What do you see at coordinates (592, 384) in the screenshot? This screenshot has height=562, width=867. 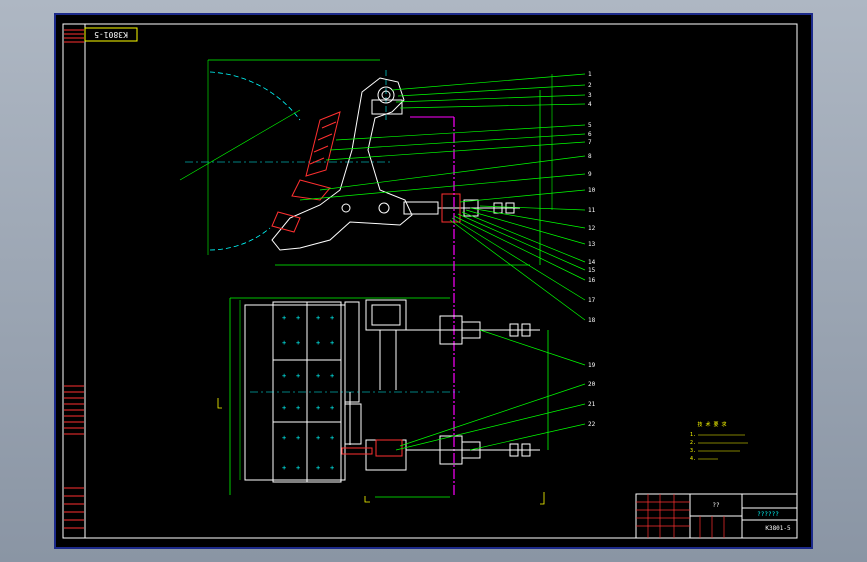 I see `part-number: 20` at bounding box center [592, 384].